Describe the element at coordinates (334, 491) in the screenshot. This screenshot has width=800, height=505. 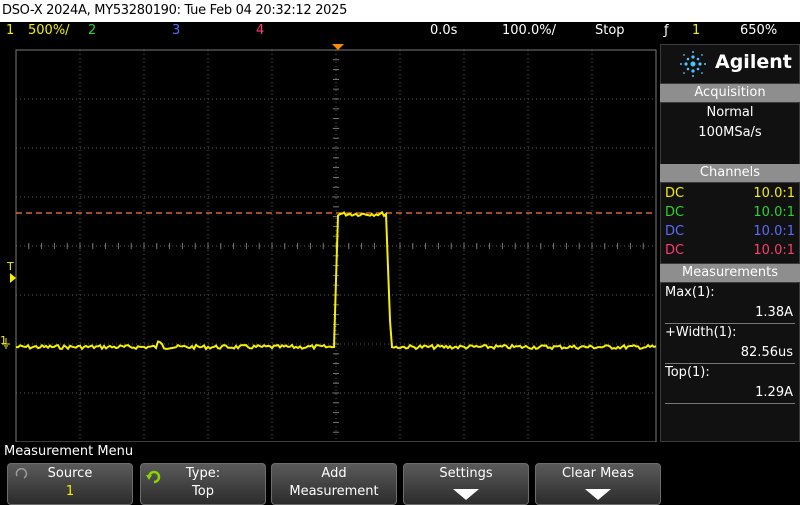
I see `add-measurement-line2: Measurement` at that location.